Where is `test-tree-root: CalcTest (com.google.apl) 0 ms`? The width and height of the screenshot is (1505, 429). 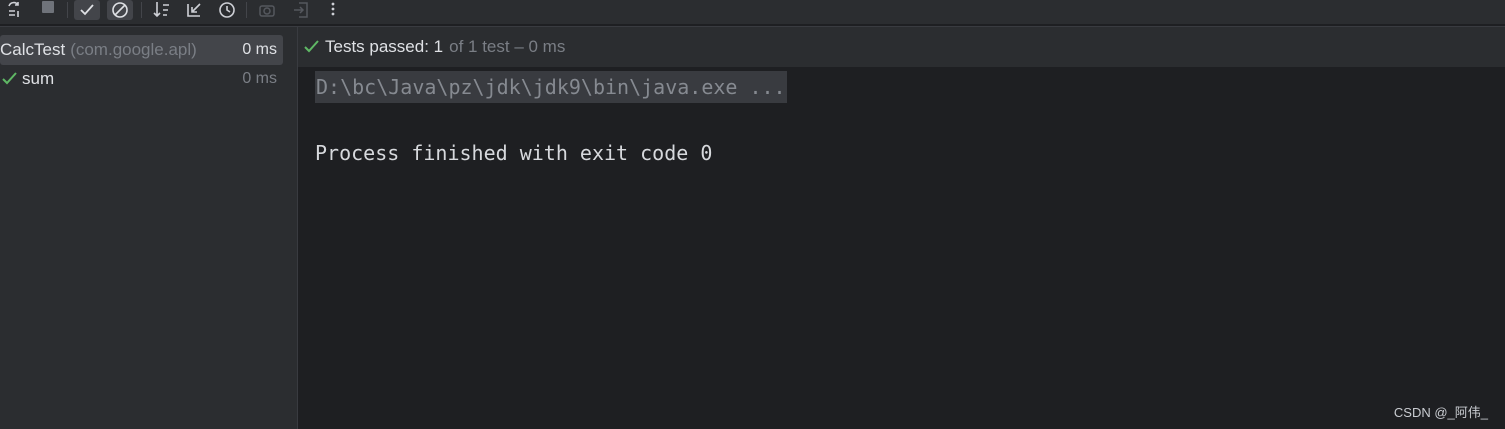 test-tree-root: CalcTest (com.google.apl) 0 ms is located at coordinates (141, 50).